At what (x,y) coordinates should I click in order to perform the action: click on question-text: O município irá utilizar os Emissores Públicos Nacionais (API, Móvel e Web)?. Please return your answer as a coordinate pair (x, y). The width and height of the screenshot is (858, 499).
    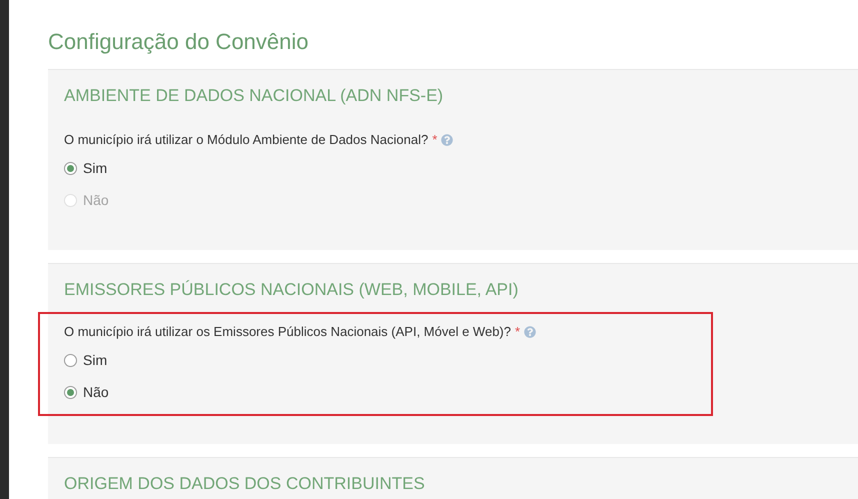
    Looking at the image, I should click on (287, 332).